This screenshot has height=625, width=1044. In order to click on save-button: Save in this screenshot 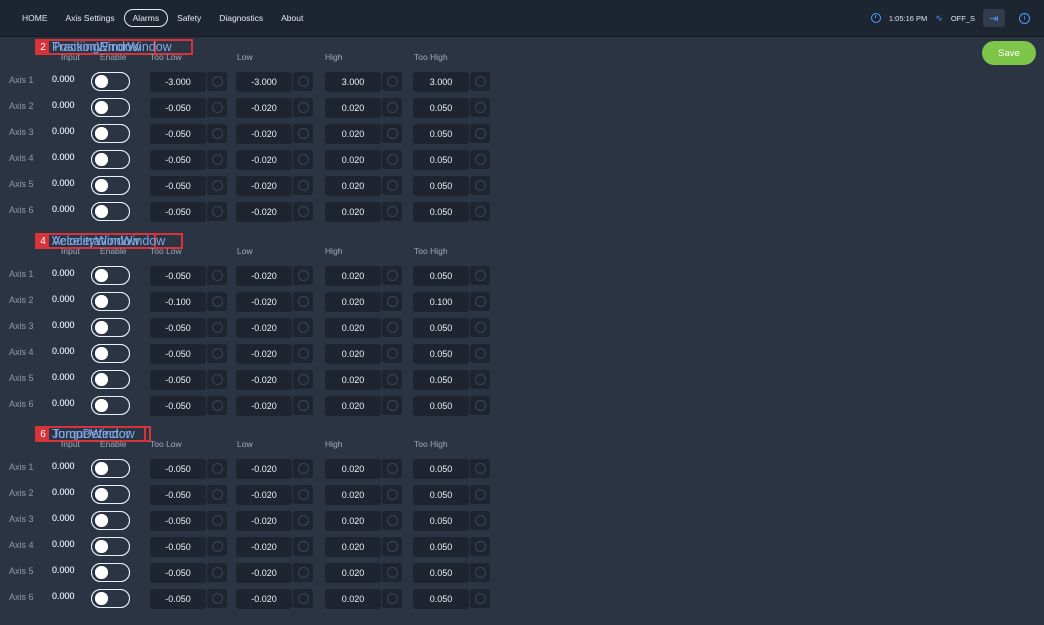, I will do `click(1009, 53)`.